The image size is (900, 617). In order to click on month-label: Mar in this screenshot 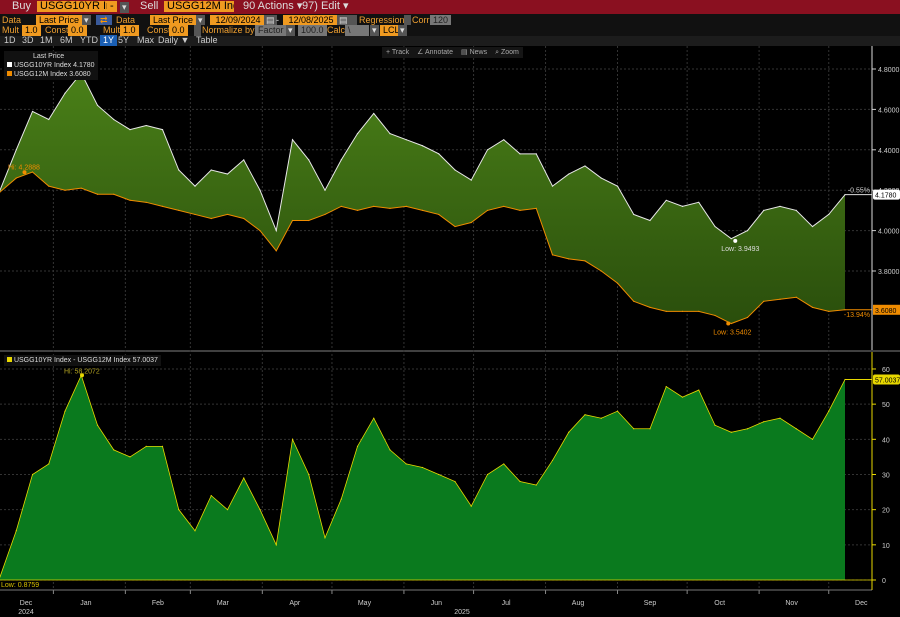, I will do `click(223, 603)`.